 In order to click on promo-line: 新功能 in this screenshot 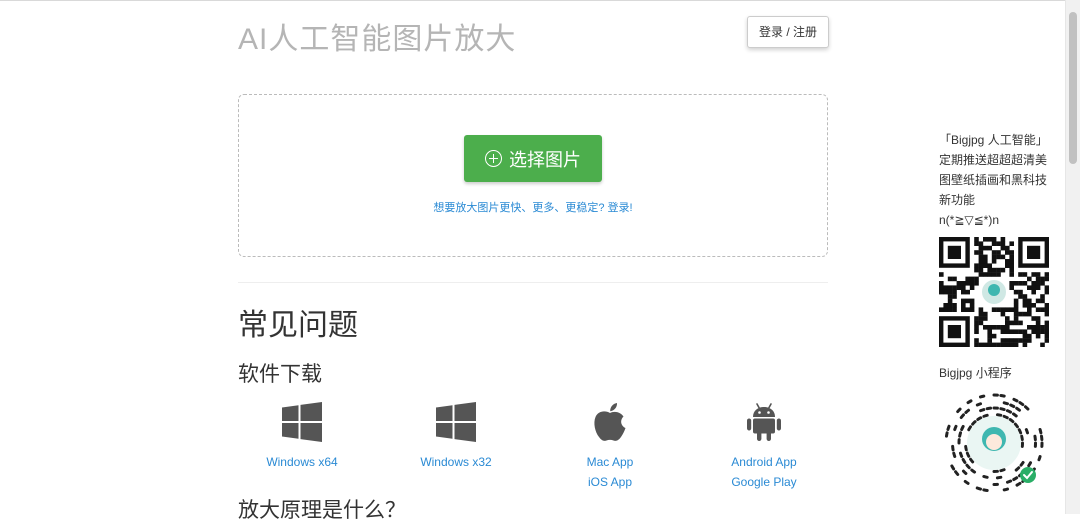, I will do `click(957, 200)`.